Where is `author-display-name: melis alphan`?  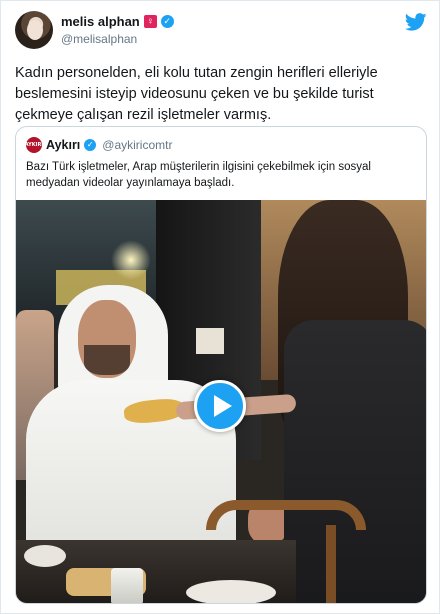 author-display-name: melis alphan is located at coordinates (100, 21).